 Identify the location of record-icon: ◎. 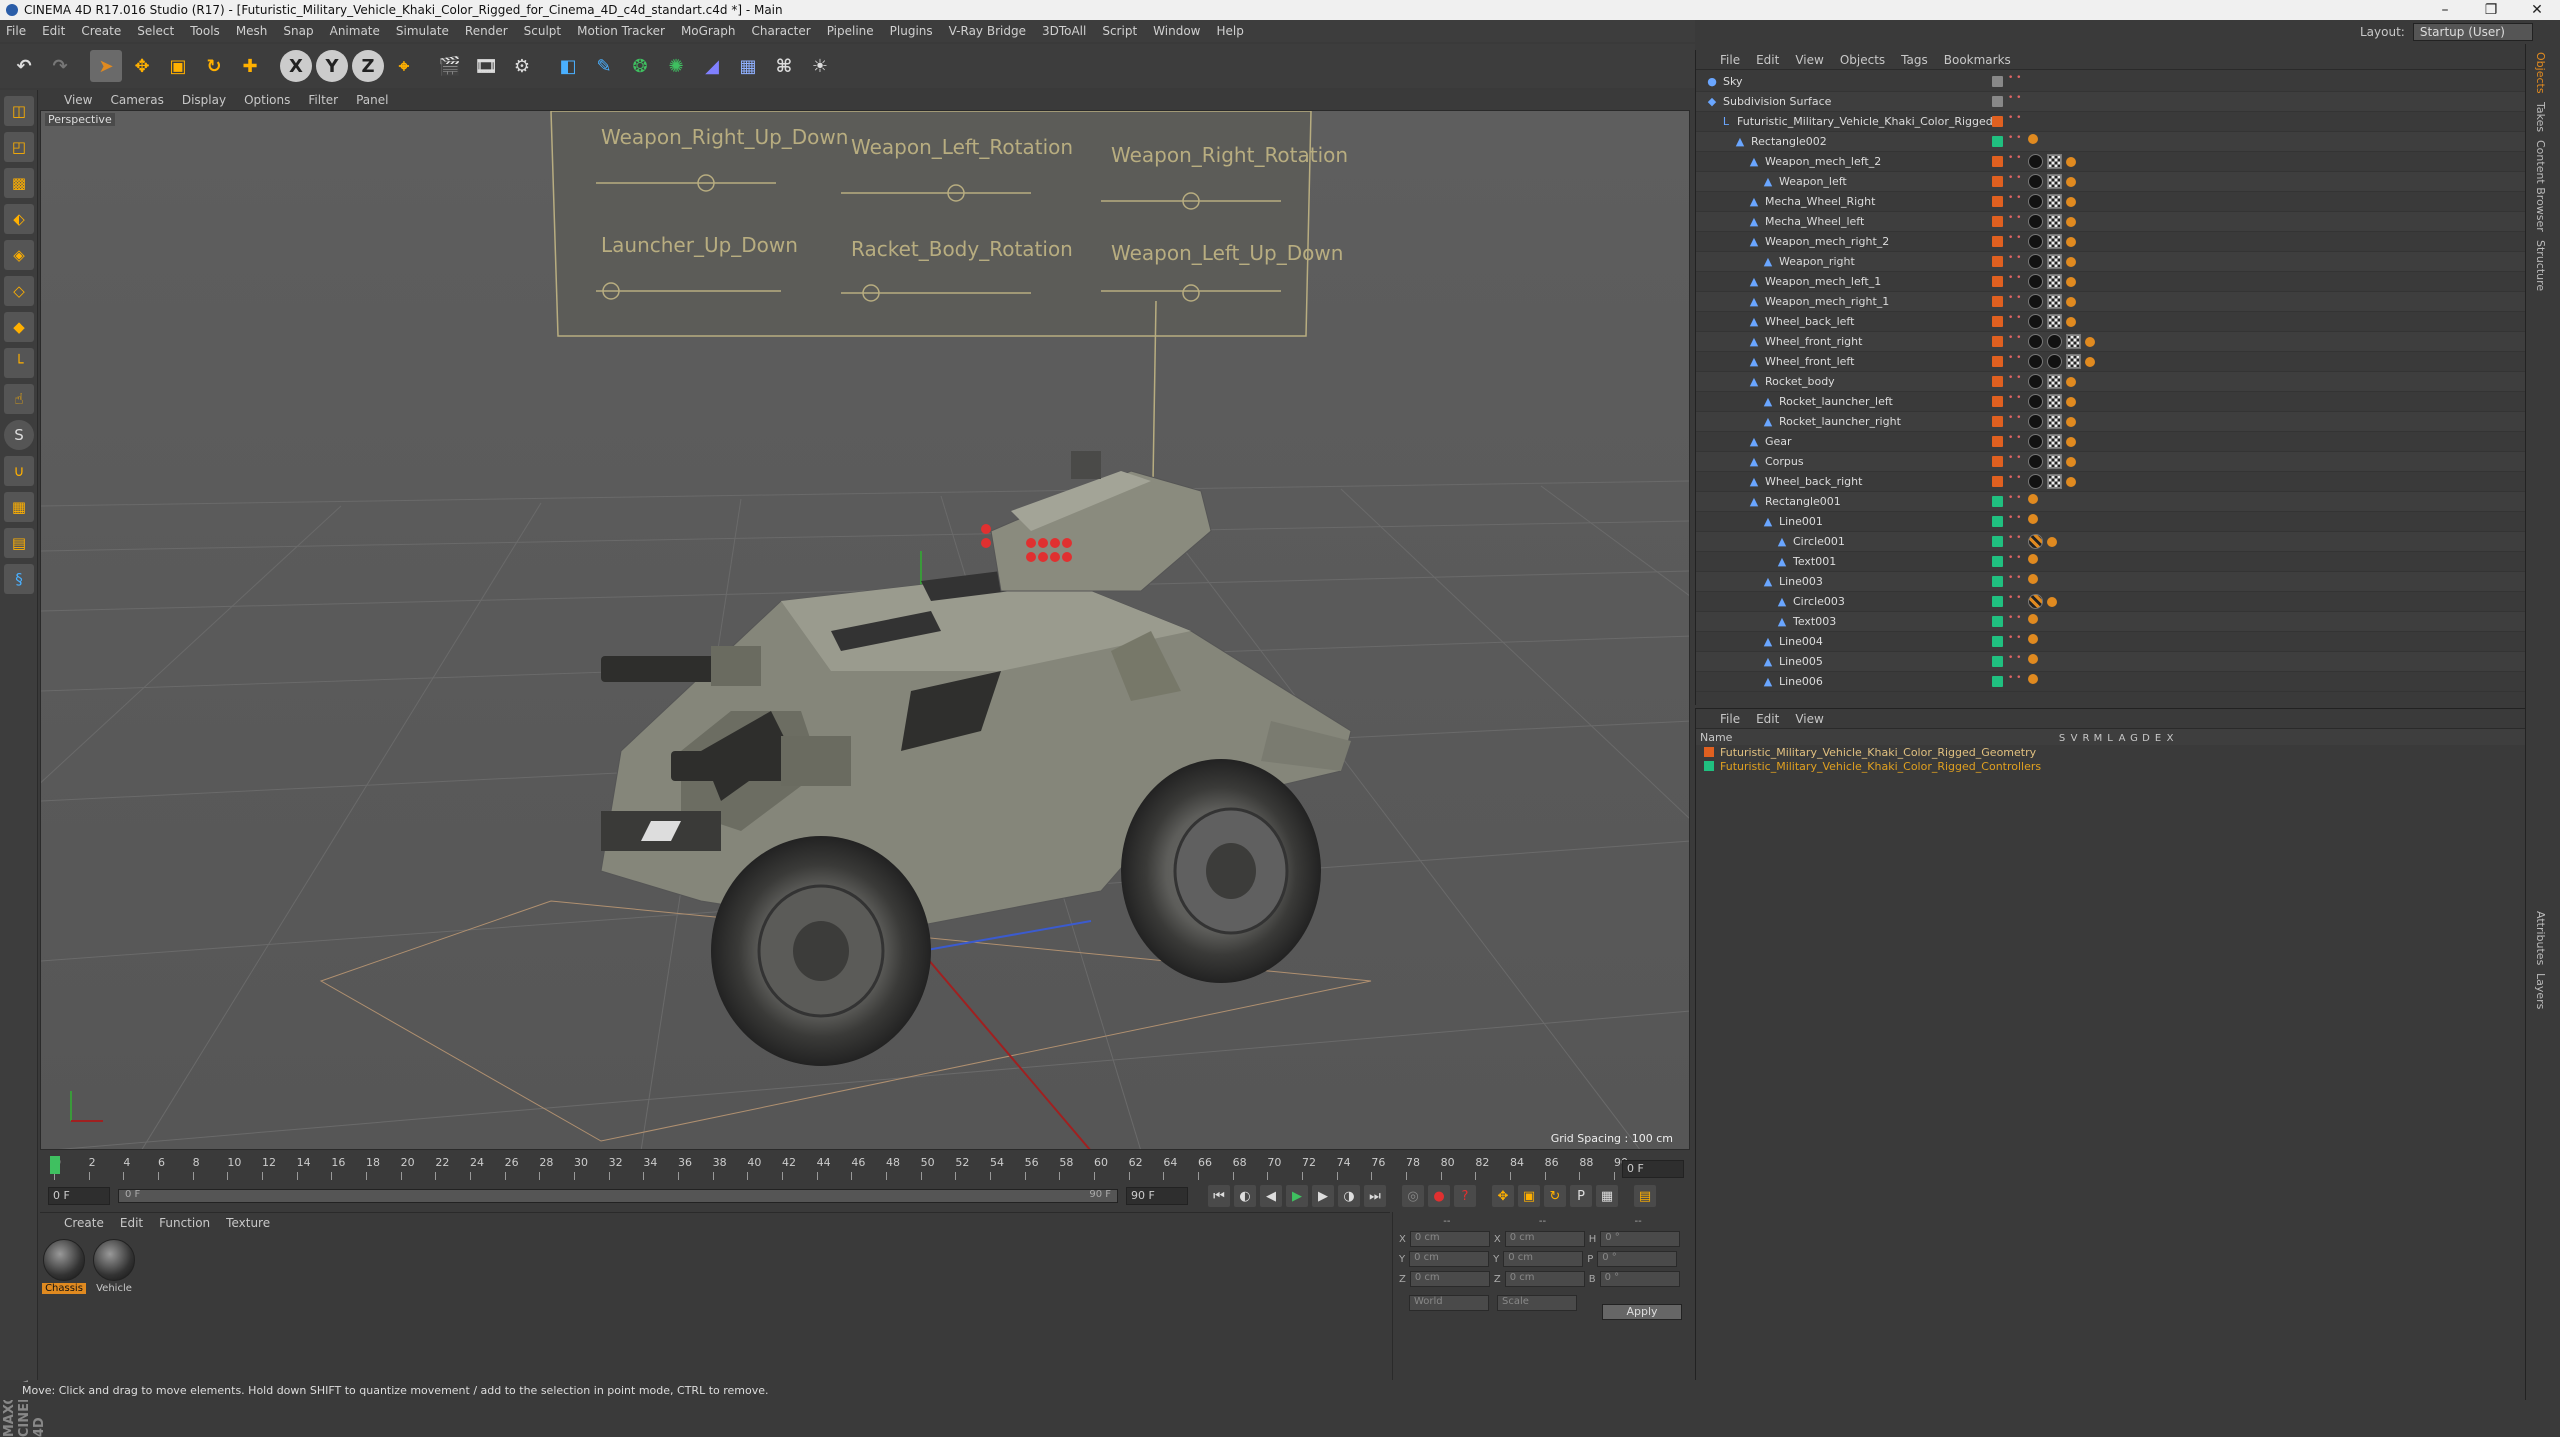
(1413, 1196).